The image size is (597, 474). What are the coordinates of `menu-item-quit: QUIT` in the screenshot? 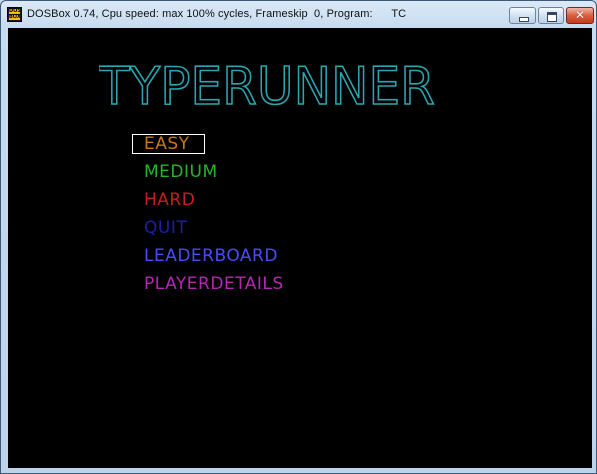 It's located at (165, 228).